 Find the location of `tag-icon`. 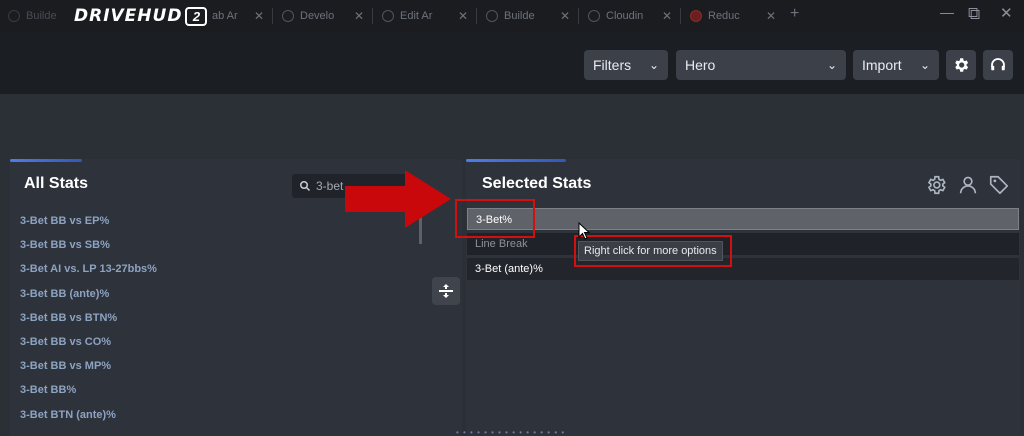

tag-icon is located at coordinates (999, 185).